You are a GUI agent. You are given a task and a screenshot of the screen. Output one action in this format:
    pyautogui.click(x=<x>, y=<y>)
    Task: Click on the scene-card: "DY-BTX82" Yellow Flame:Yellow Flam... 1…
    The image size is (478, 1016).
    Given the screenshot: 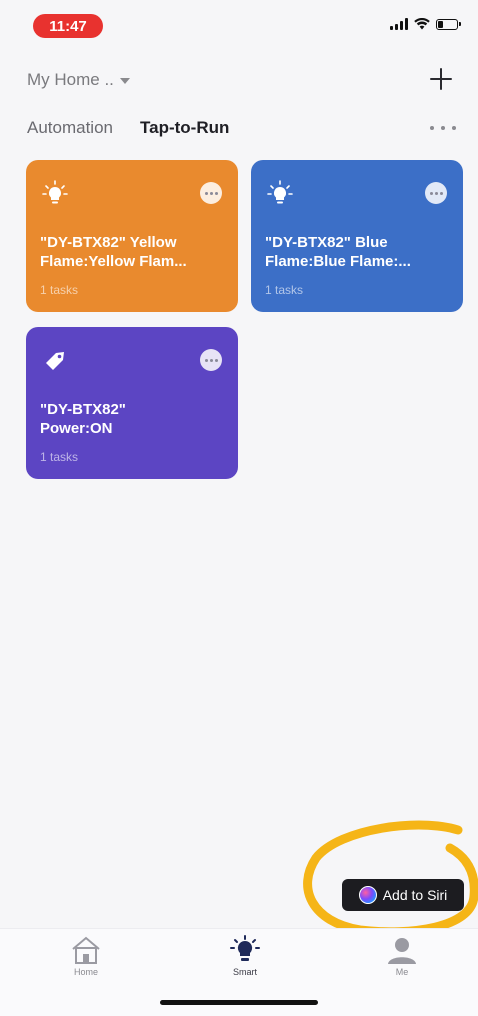 What is the action you would take?
    pyautogui.click(x=132, y=236)
    